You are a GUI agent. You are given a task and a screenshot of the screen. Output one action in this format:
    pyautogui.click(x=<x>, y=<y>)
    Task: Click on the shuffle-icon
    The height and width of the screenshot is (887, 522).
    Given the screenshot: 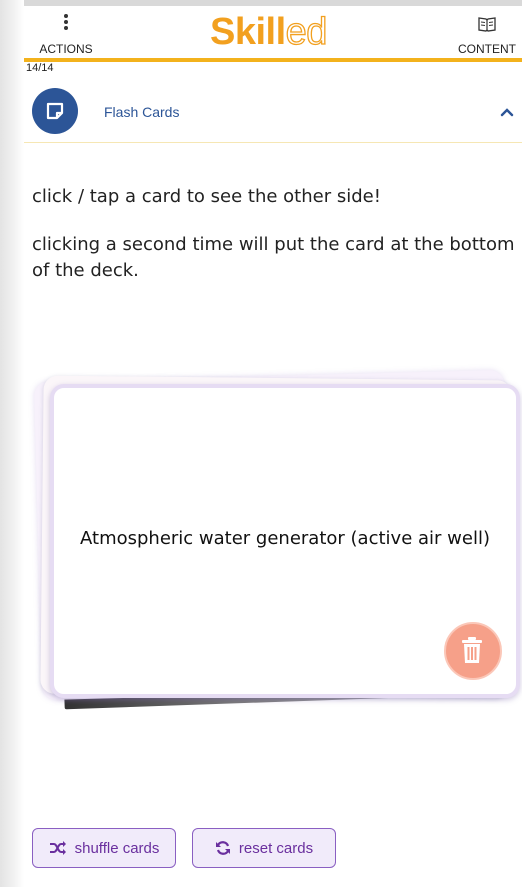 What is the action you would take?
    pyautogui.click(x=57, y=848)
    